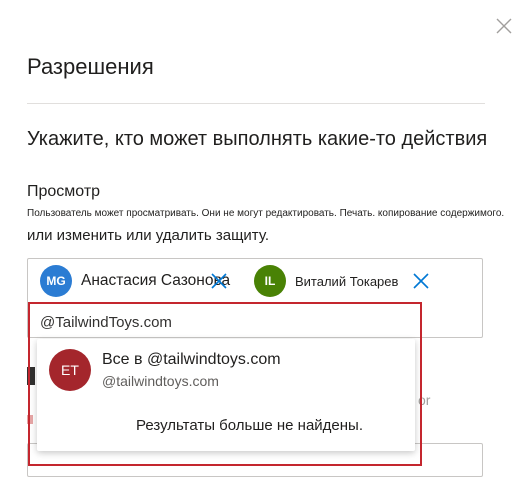 The image size is (529, 497). I want to click on person-chip: MG Анастасия Сазонова, so click(135, 281).